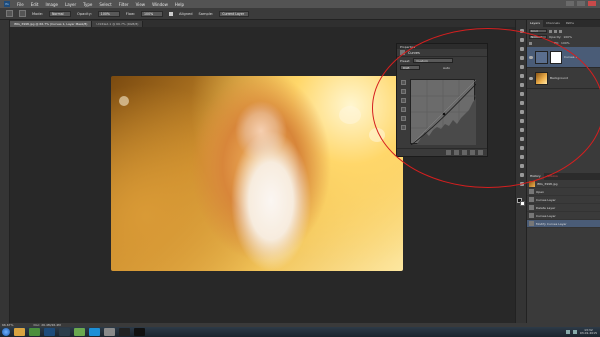 The image size is (600, 337). Describe the element at coordinates (567, 332) in the screenshot. I see `network-icon` at that location.